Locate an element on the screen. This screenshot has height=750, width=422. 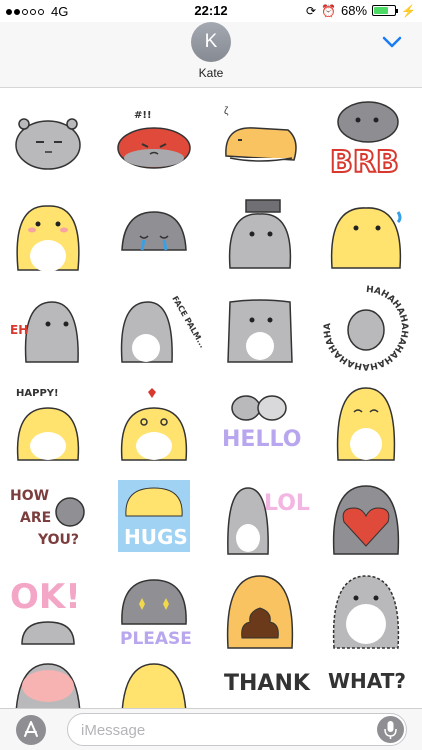
app-store-icon is located at coordinates (31, 729).